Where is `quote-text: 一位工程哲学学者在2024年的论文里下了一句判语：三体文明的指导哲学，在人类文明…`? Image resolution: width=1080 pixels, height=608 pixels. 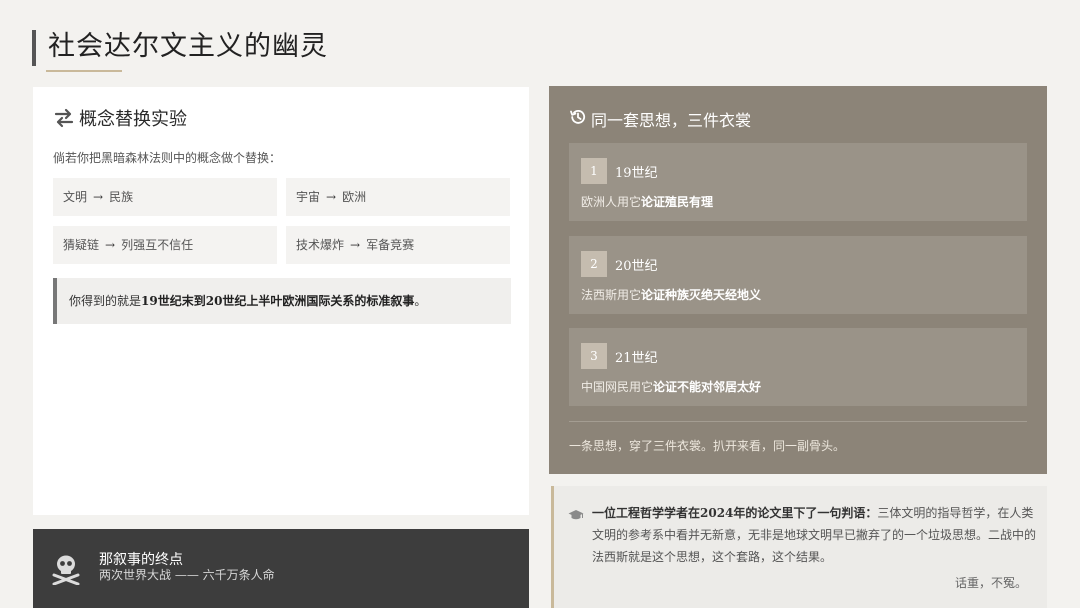
quote-text: 一位工程哲学学者在2024年的论文里下了一句判语：三体文明的指导哲学，在人类文明… is located at coordinates (814, 535).